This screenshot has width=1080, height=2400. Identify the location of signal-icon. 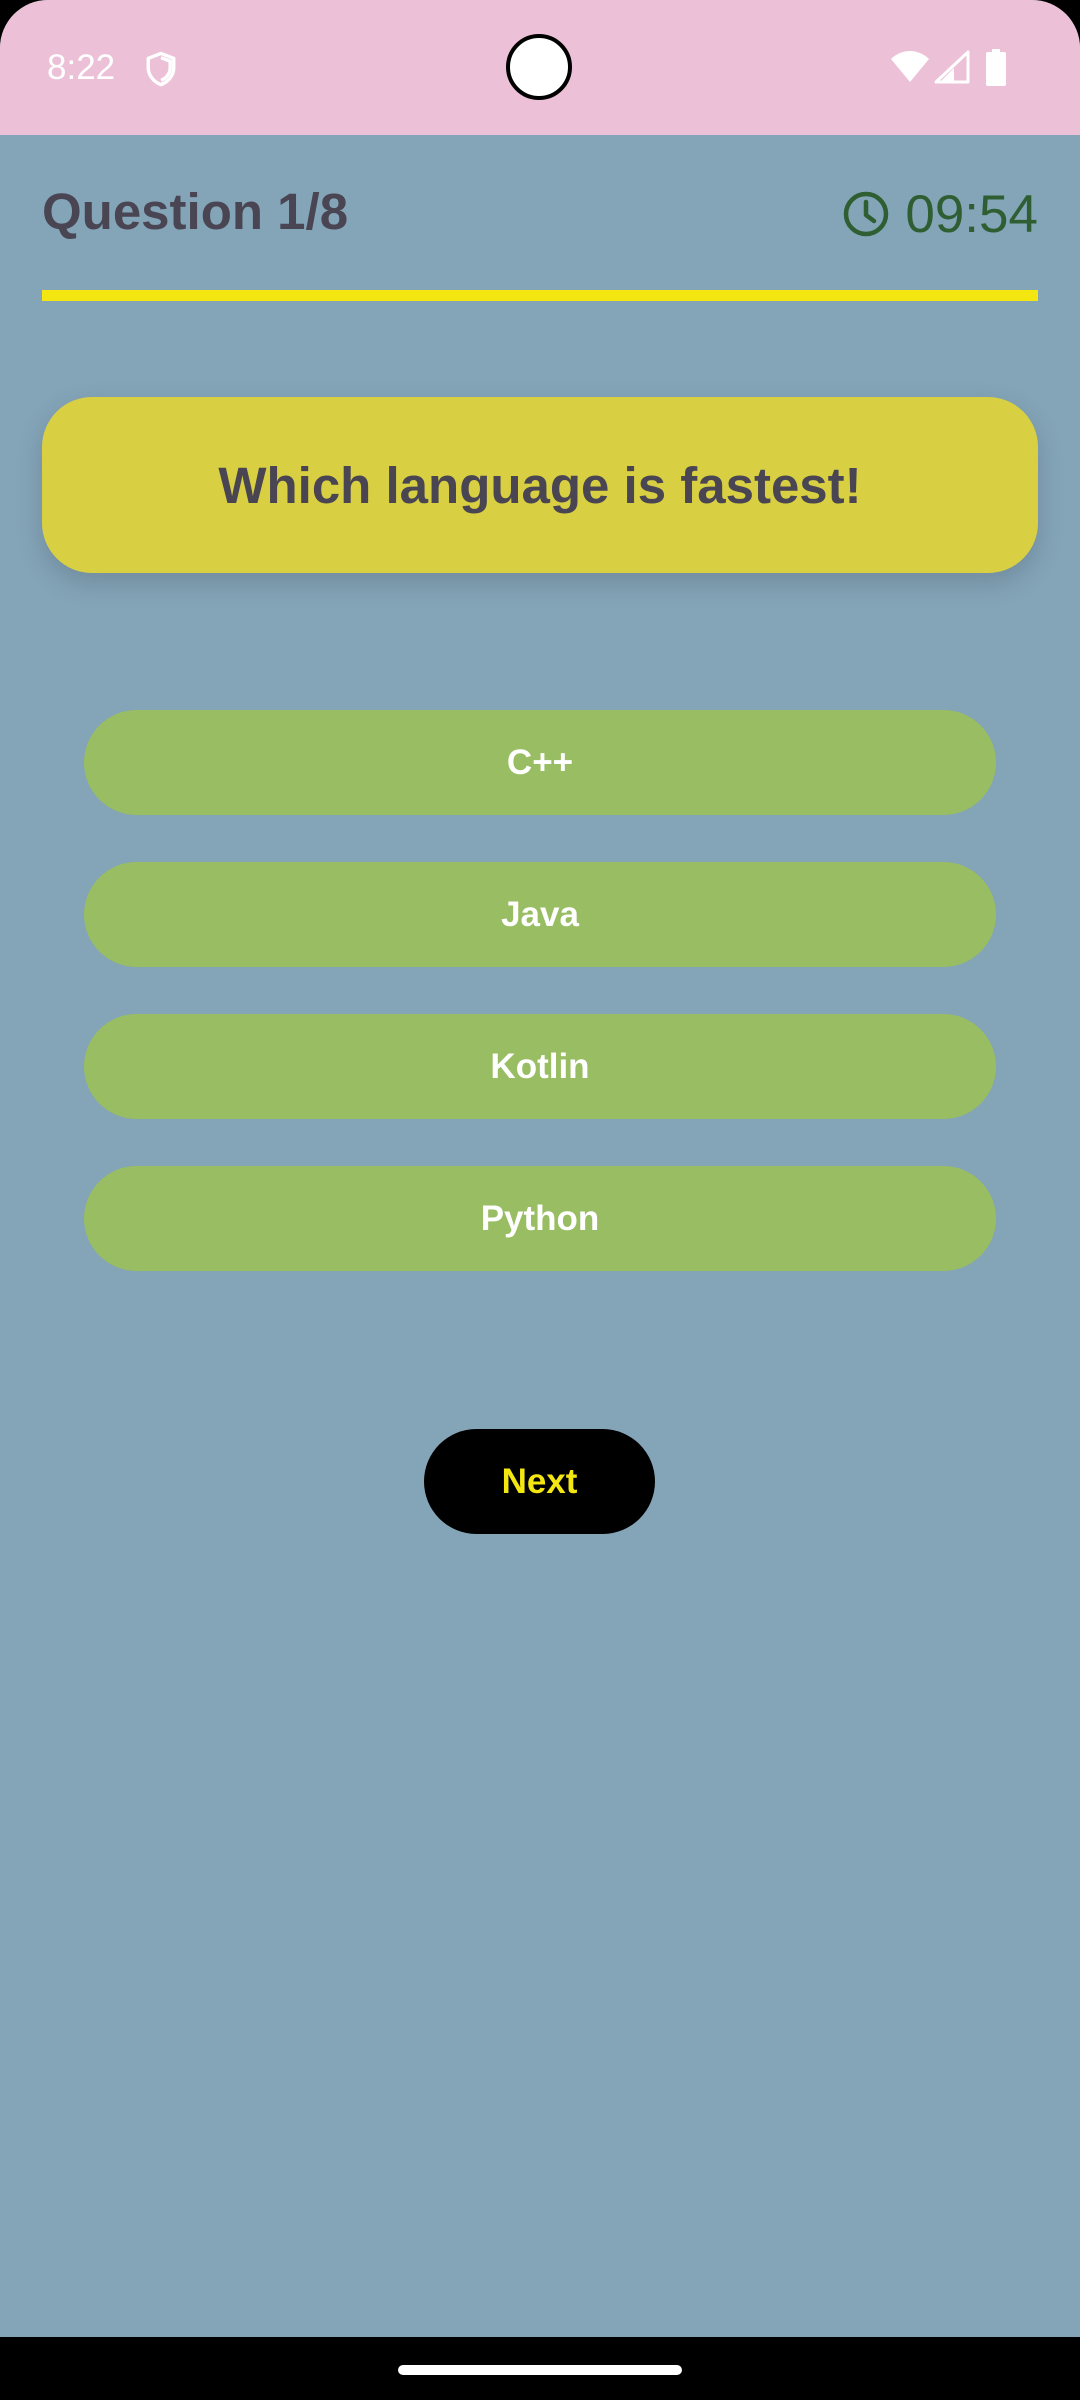
(952, 67).